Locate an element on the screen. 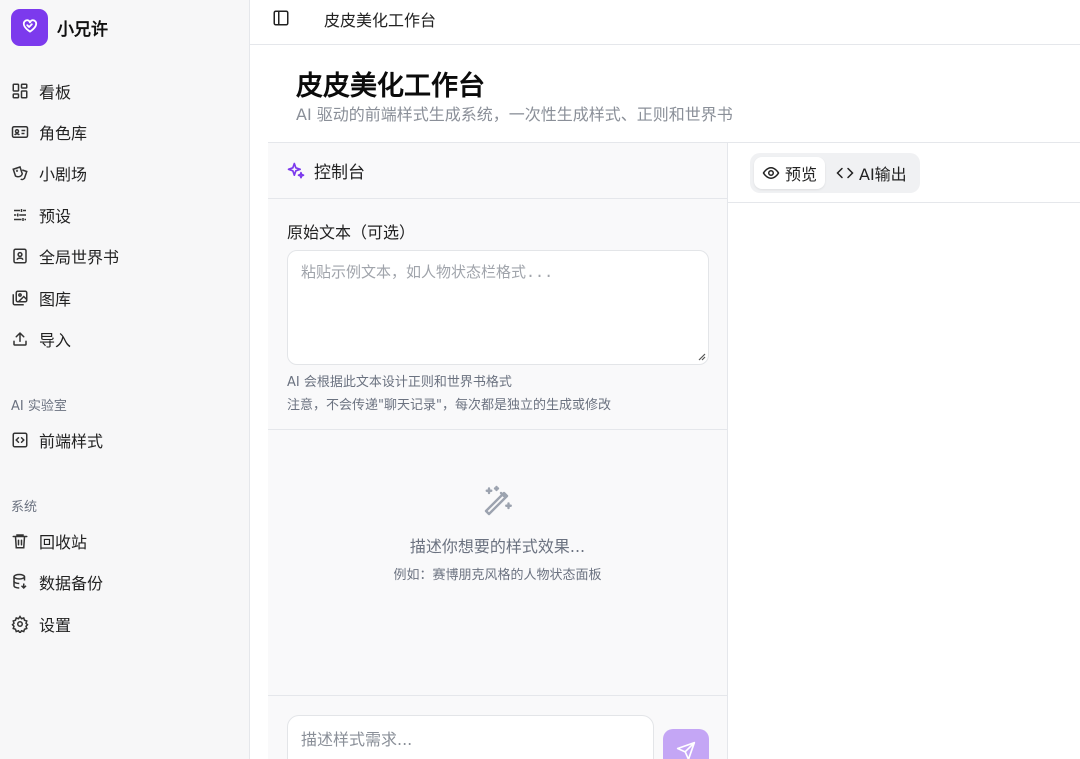 This screenshot has height=759, width=1080. sidebar-item-global-lorebook: 全局世界书 is located at coordinates (65, 256).